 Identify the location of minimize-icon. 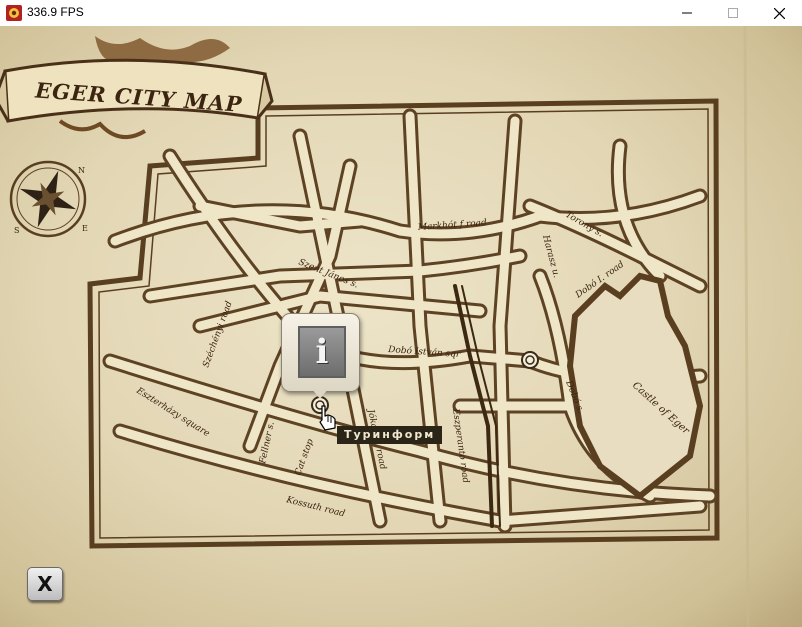
(687, 13).